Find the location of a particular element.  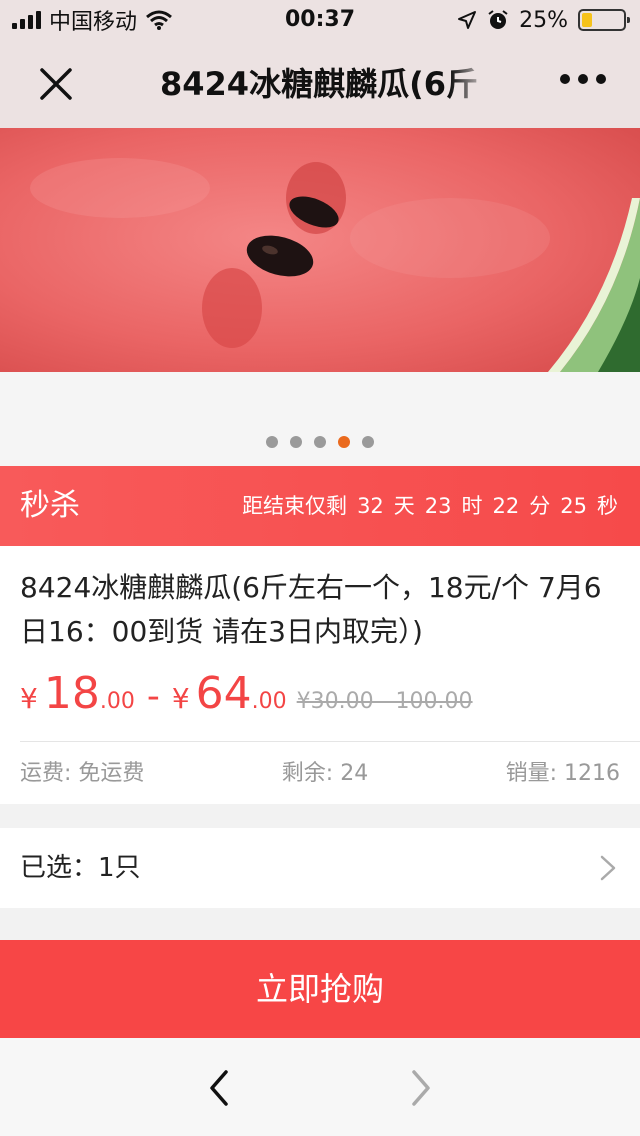

countdown-seconds: 25 is located at coordinates (573, 506).